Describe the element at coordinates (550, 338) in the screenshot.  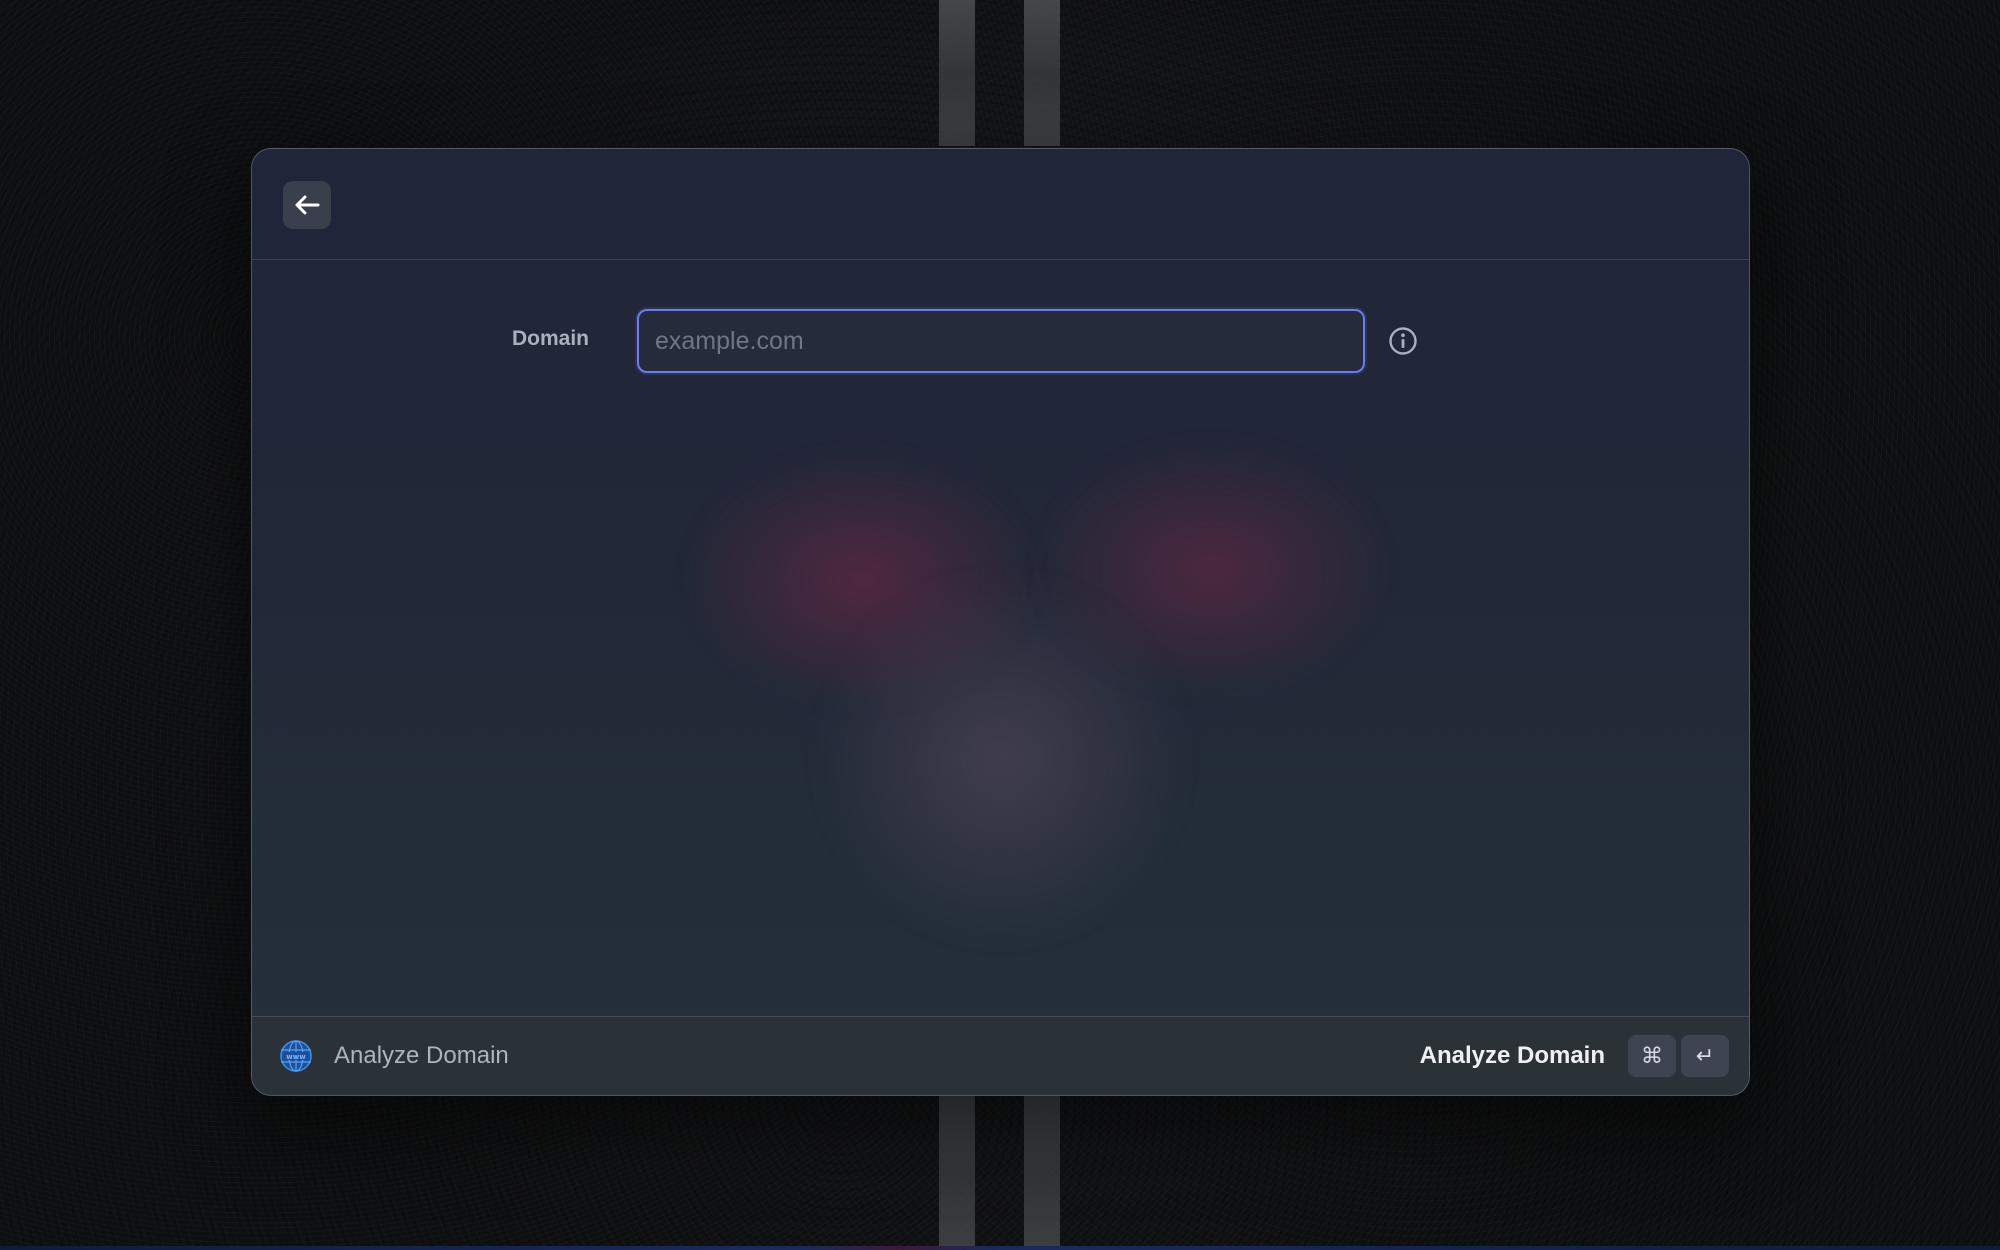
I see `domain-label: Domain` at that location.